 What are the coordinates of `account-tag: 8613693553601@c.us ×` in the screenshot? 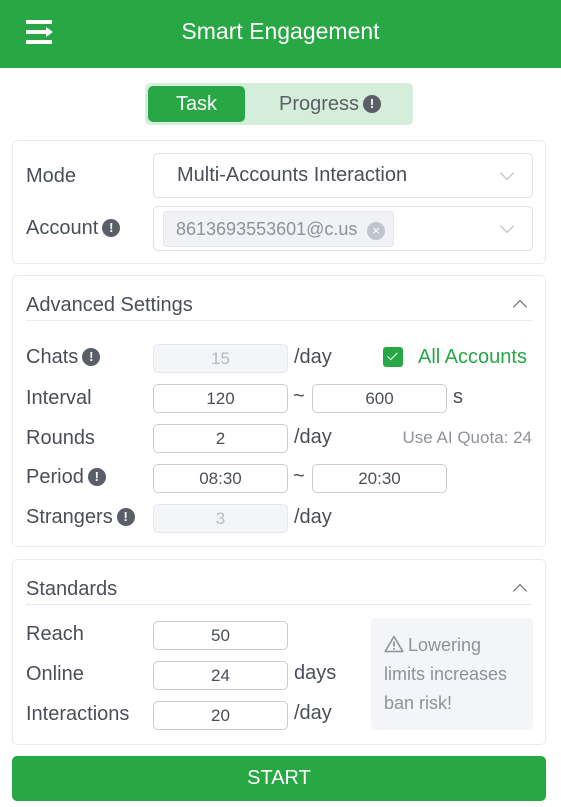 It's located at (278, 229).